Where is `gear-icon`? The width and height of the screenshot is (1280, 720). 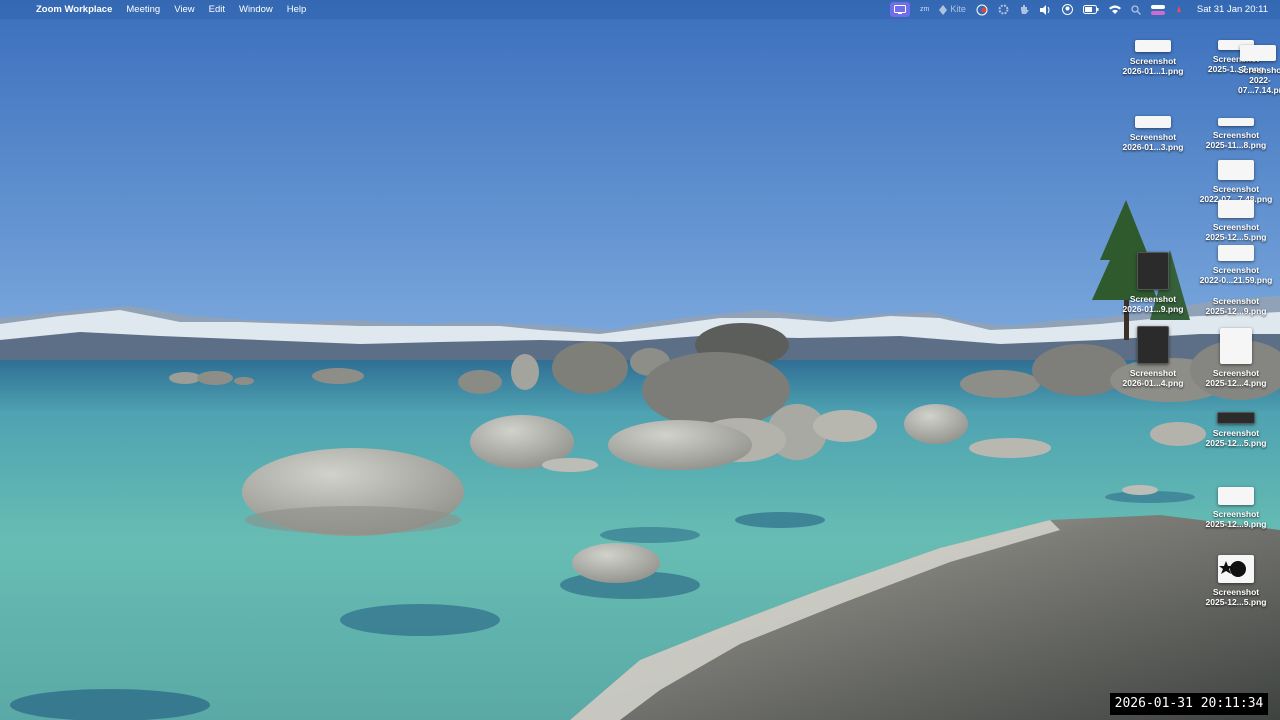 gear-icon is located at coordinates (1003, 9).